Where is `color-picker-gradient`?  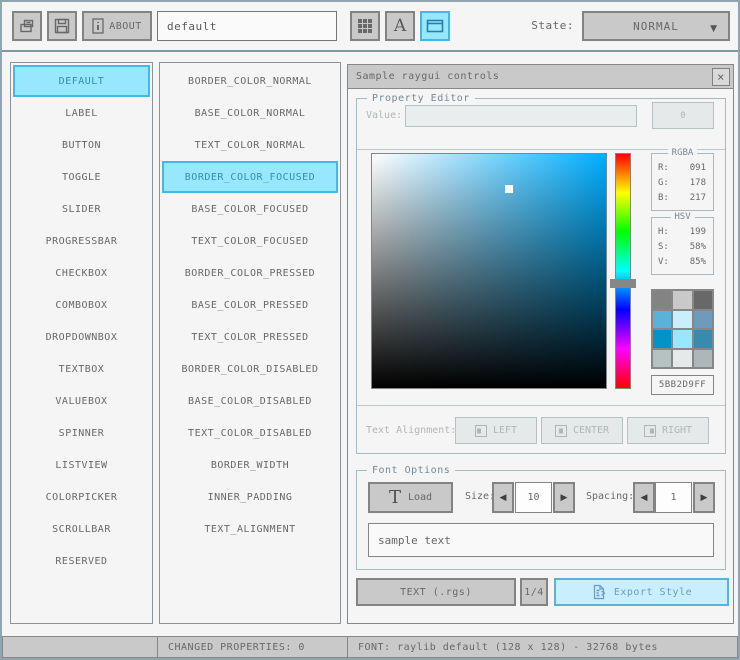
color-picker-gradient is located at coordinates (489, 271).